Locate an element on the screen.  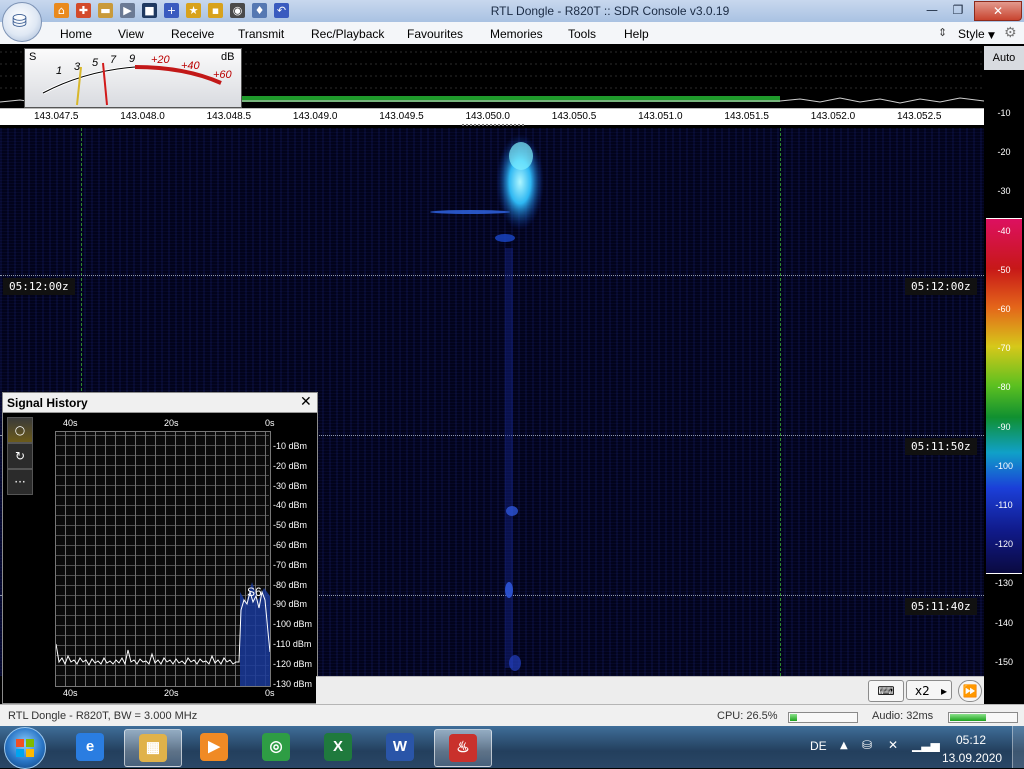
db-scale-tick: -100 is located at coordinates (1003, 465).